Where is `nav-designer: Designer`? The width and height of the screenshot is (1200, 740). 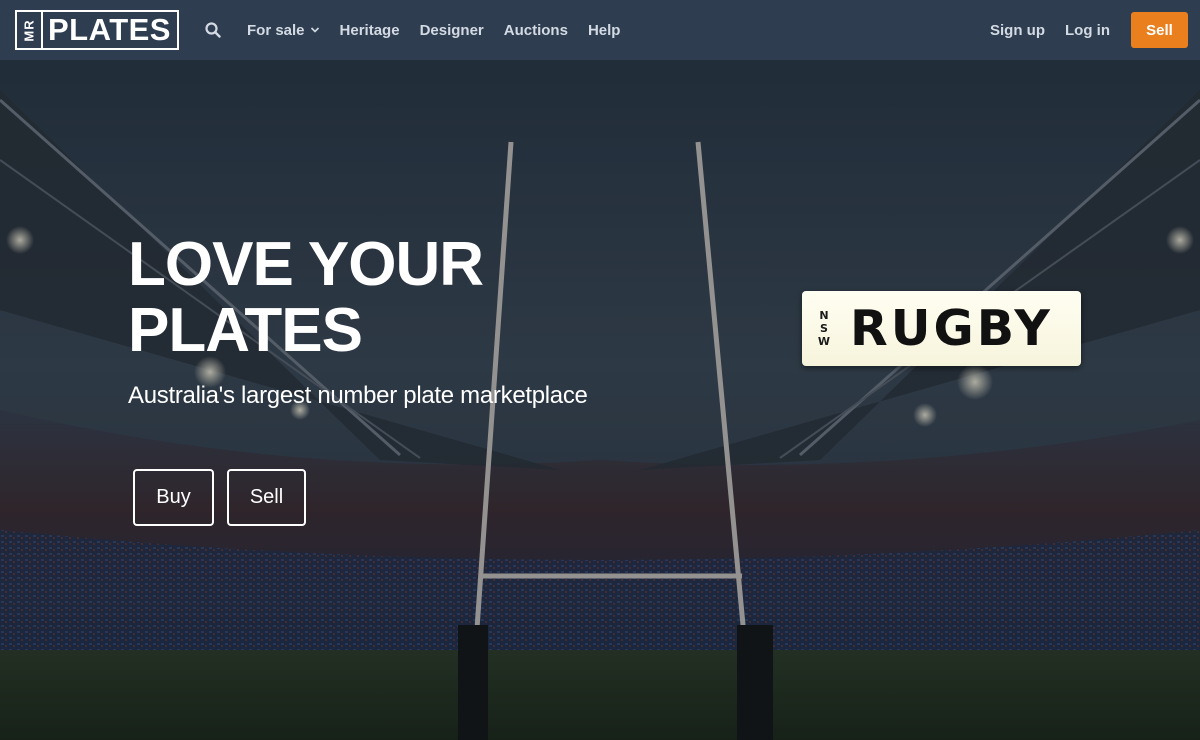 nav-designer: Designer is located at coordinates (452, 30).